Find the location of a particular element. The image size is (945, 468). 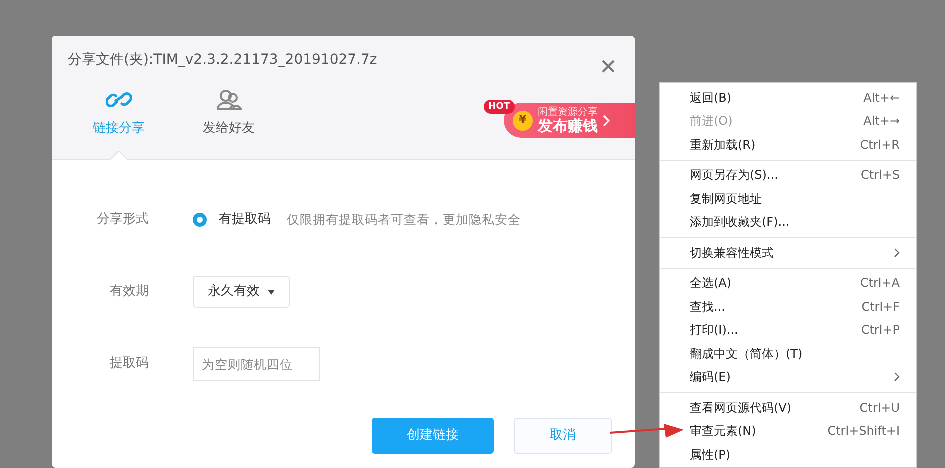

validity-dropdown: 永久有效 is located at coordinates (241, 292).